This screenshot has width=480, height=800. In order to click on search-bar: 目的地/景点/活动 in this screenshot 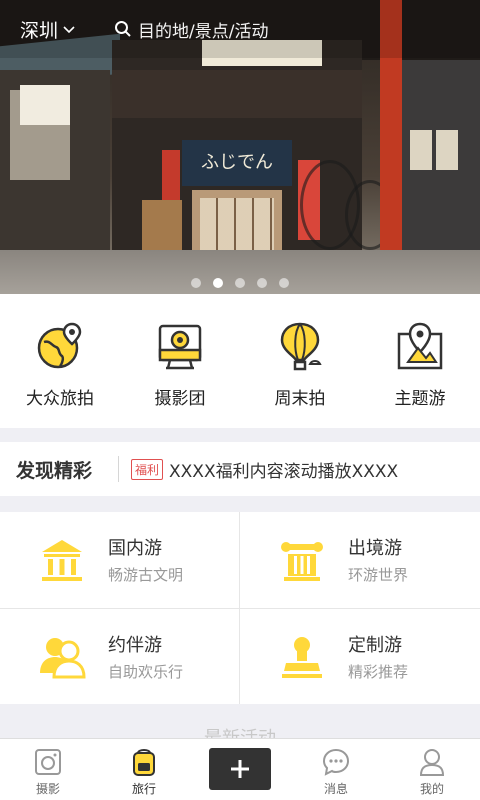, I will do `click(229, 29)`.